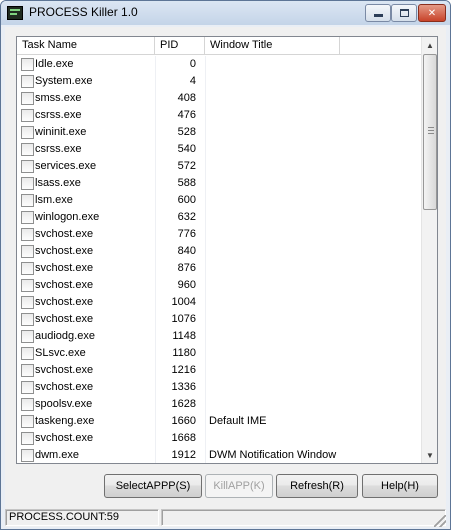 Image resolution: width=451 pixels, height=530 pixels. What do you see at coordinates (180, 46) in the screenshot?
I see `column-header-pid: PID` at bounding box center [180, 46].